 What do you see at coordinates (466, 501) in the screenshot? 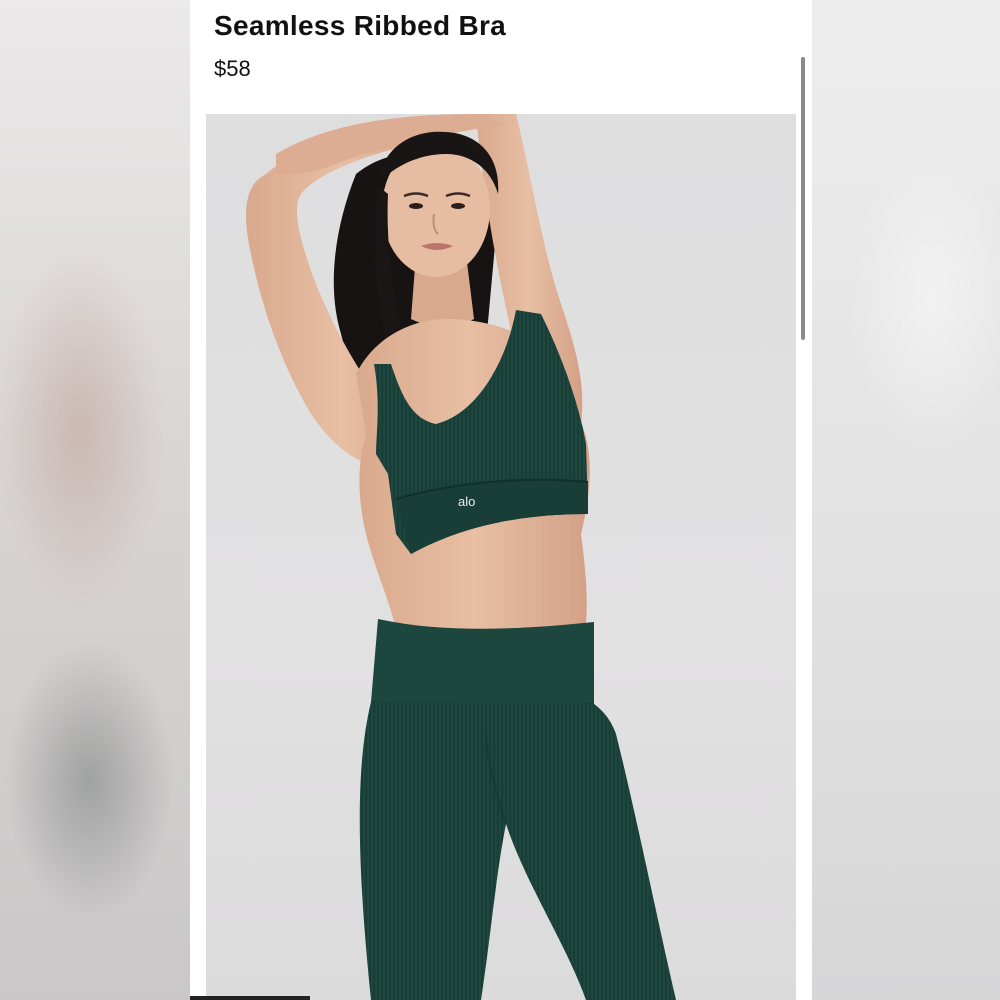
I see `brand-logo: alo` at bounding box center [466, 501].